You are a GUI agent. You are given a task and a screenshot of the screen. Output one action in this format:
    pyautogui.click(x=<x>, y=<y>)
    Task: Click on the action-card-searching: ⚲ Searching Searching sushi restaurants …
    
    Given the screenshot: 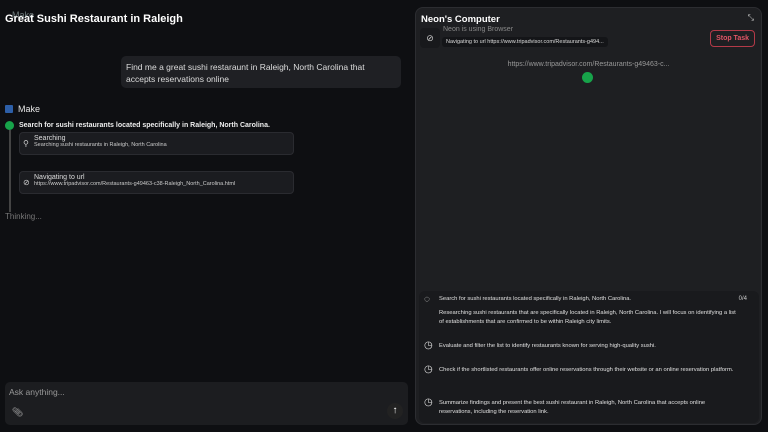 What is the action you would take?
    pyautogui.click(x=156, y=143)
    